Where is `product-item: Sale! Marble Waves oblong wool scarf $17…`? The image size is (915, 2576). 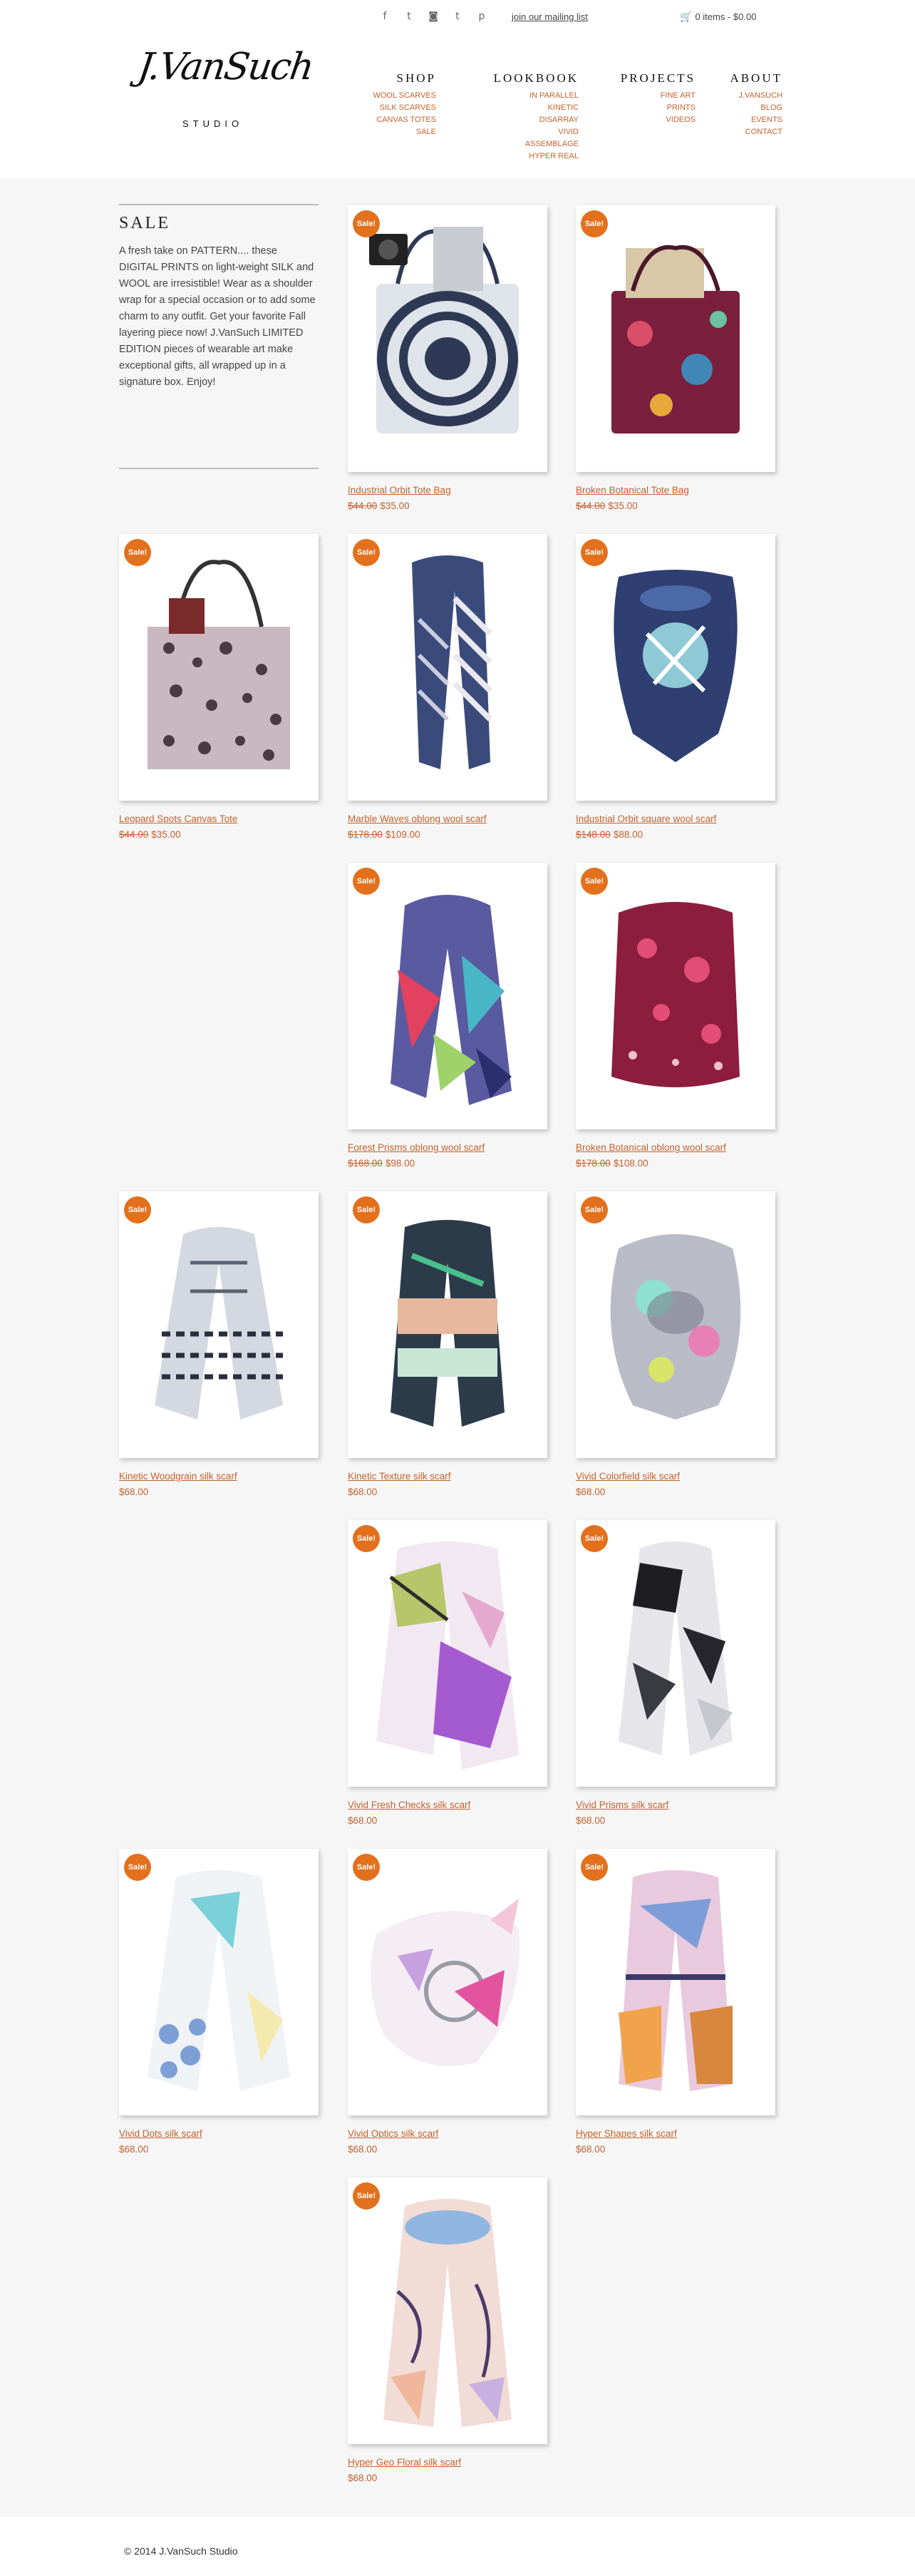 product-item: Sale! Marble Waves oblong wool scarf $17… is located at coordinates (448, 687).